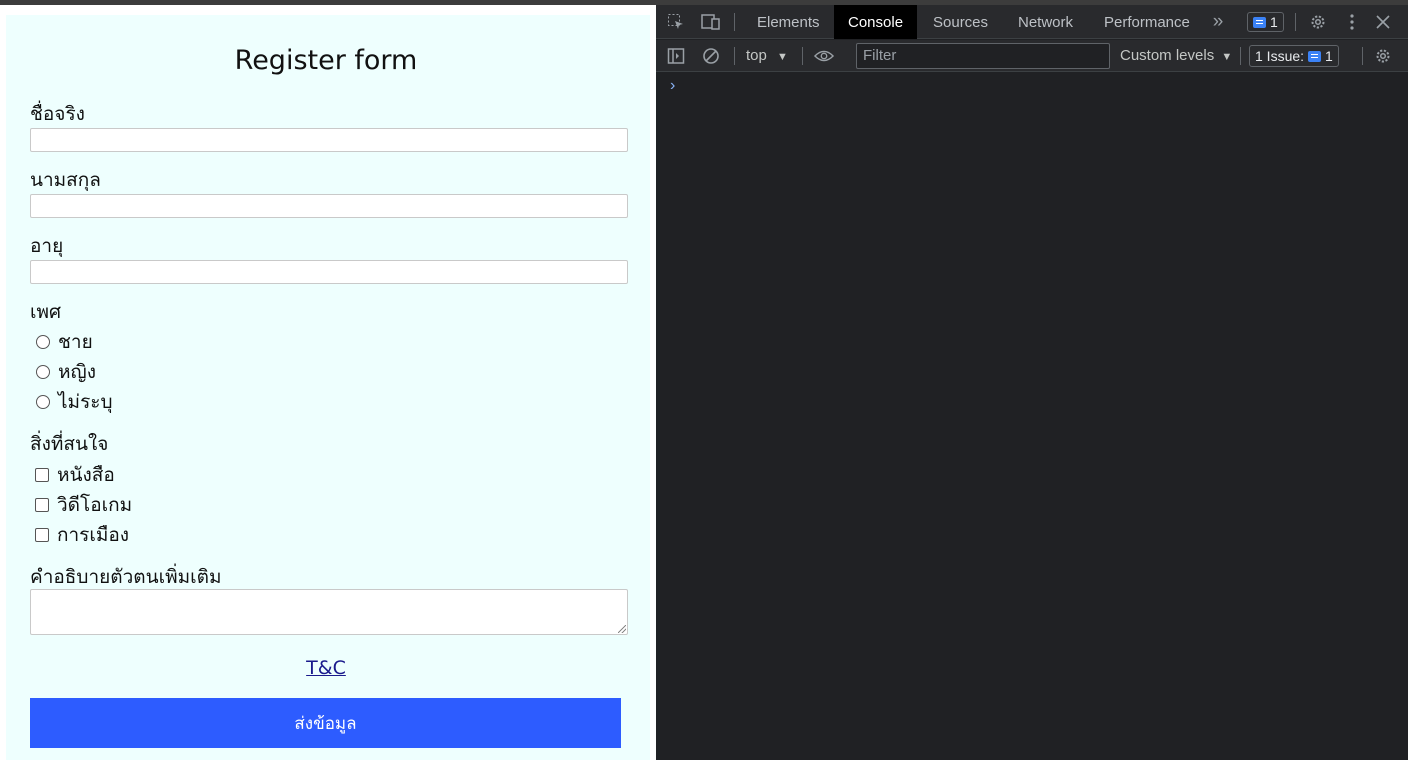 This screenshot has height=760, width=1408. I want to click on gender-option-label: ชาย, so click(75, 342).